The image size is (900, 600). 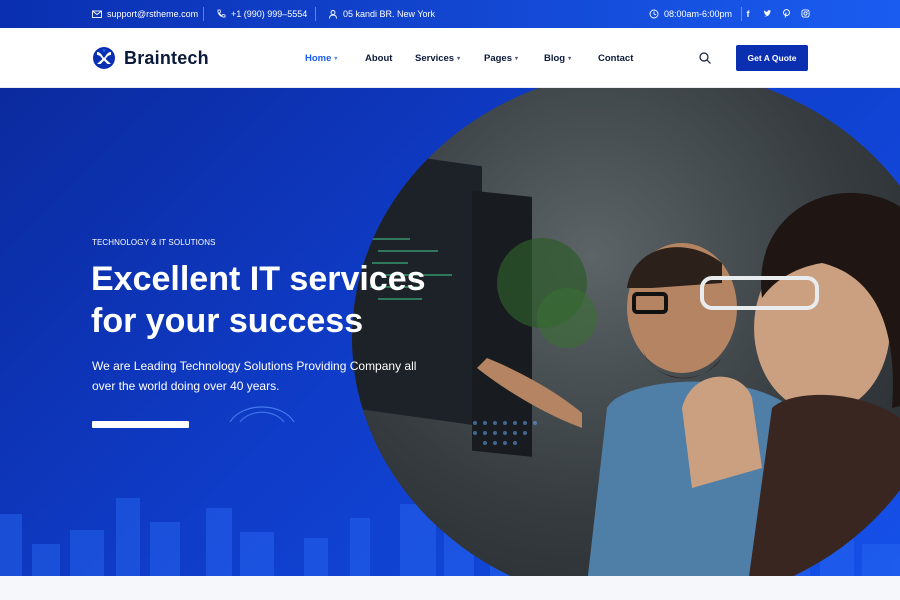 I want to click on nav-about-label: About, so click(x=379, y=58).